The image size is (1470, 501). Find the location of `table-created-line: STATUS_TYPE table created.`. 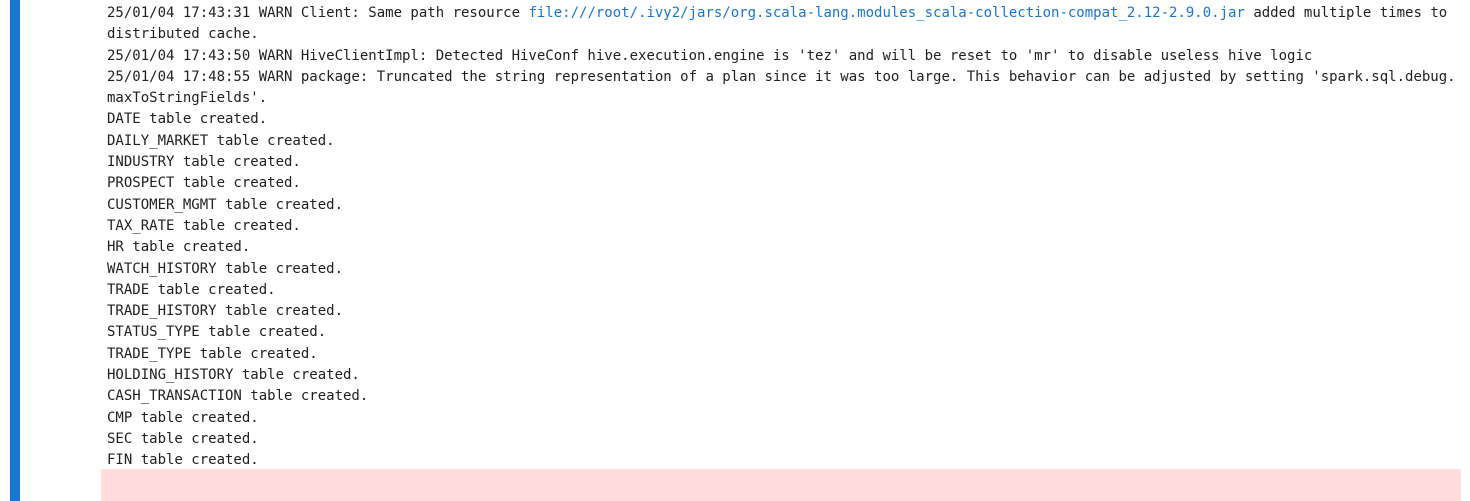

table-created-line: STATUS_TYPE table created. is located at coordinates (217, 332).